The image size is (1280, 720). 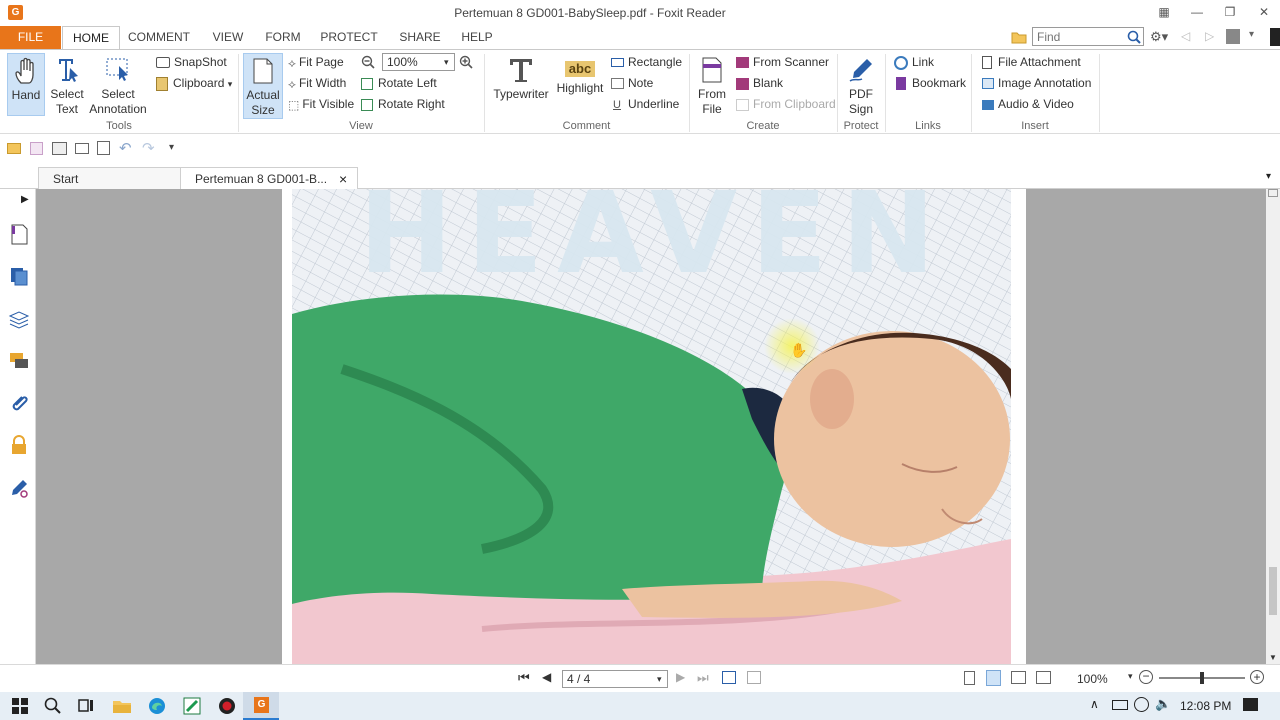 What do you see at coordinates (580, 86) in the screenshot?
I see `highlight-button: abc Highlight` at bounding box center [580, 86].